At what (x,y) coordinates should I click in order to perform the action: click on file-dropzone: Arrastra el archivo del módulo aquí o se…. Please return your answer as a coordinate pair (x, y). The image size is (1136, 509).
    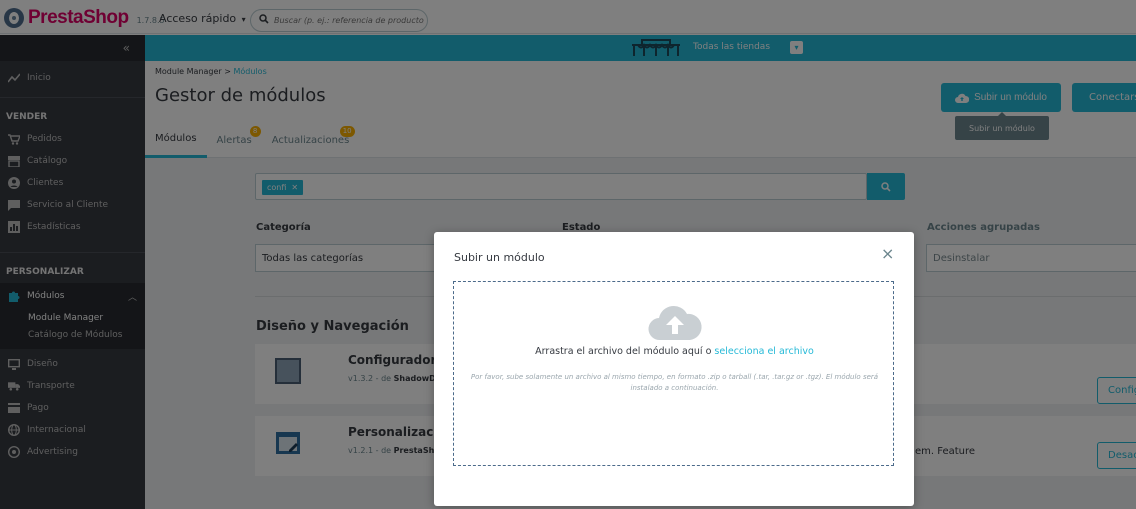
    Looking at the image, I should click on (673, 373).